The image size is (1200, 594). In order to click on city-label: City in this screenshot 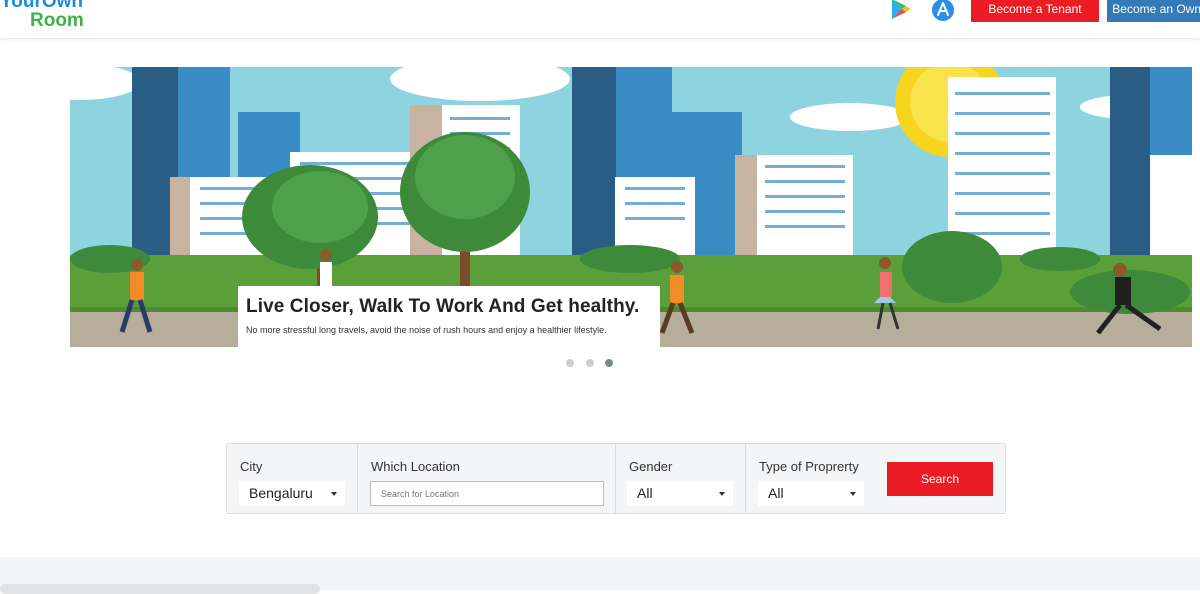, I will do `click(251, 466)`.